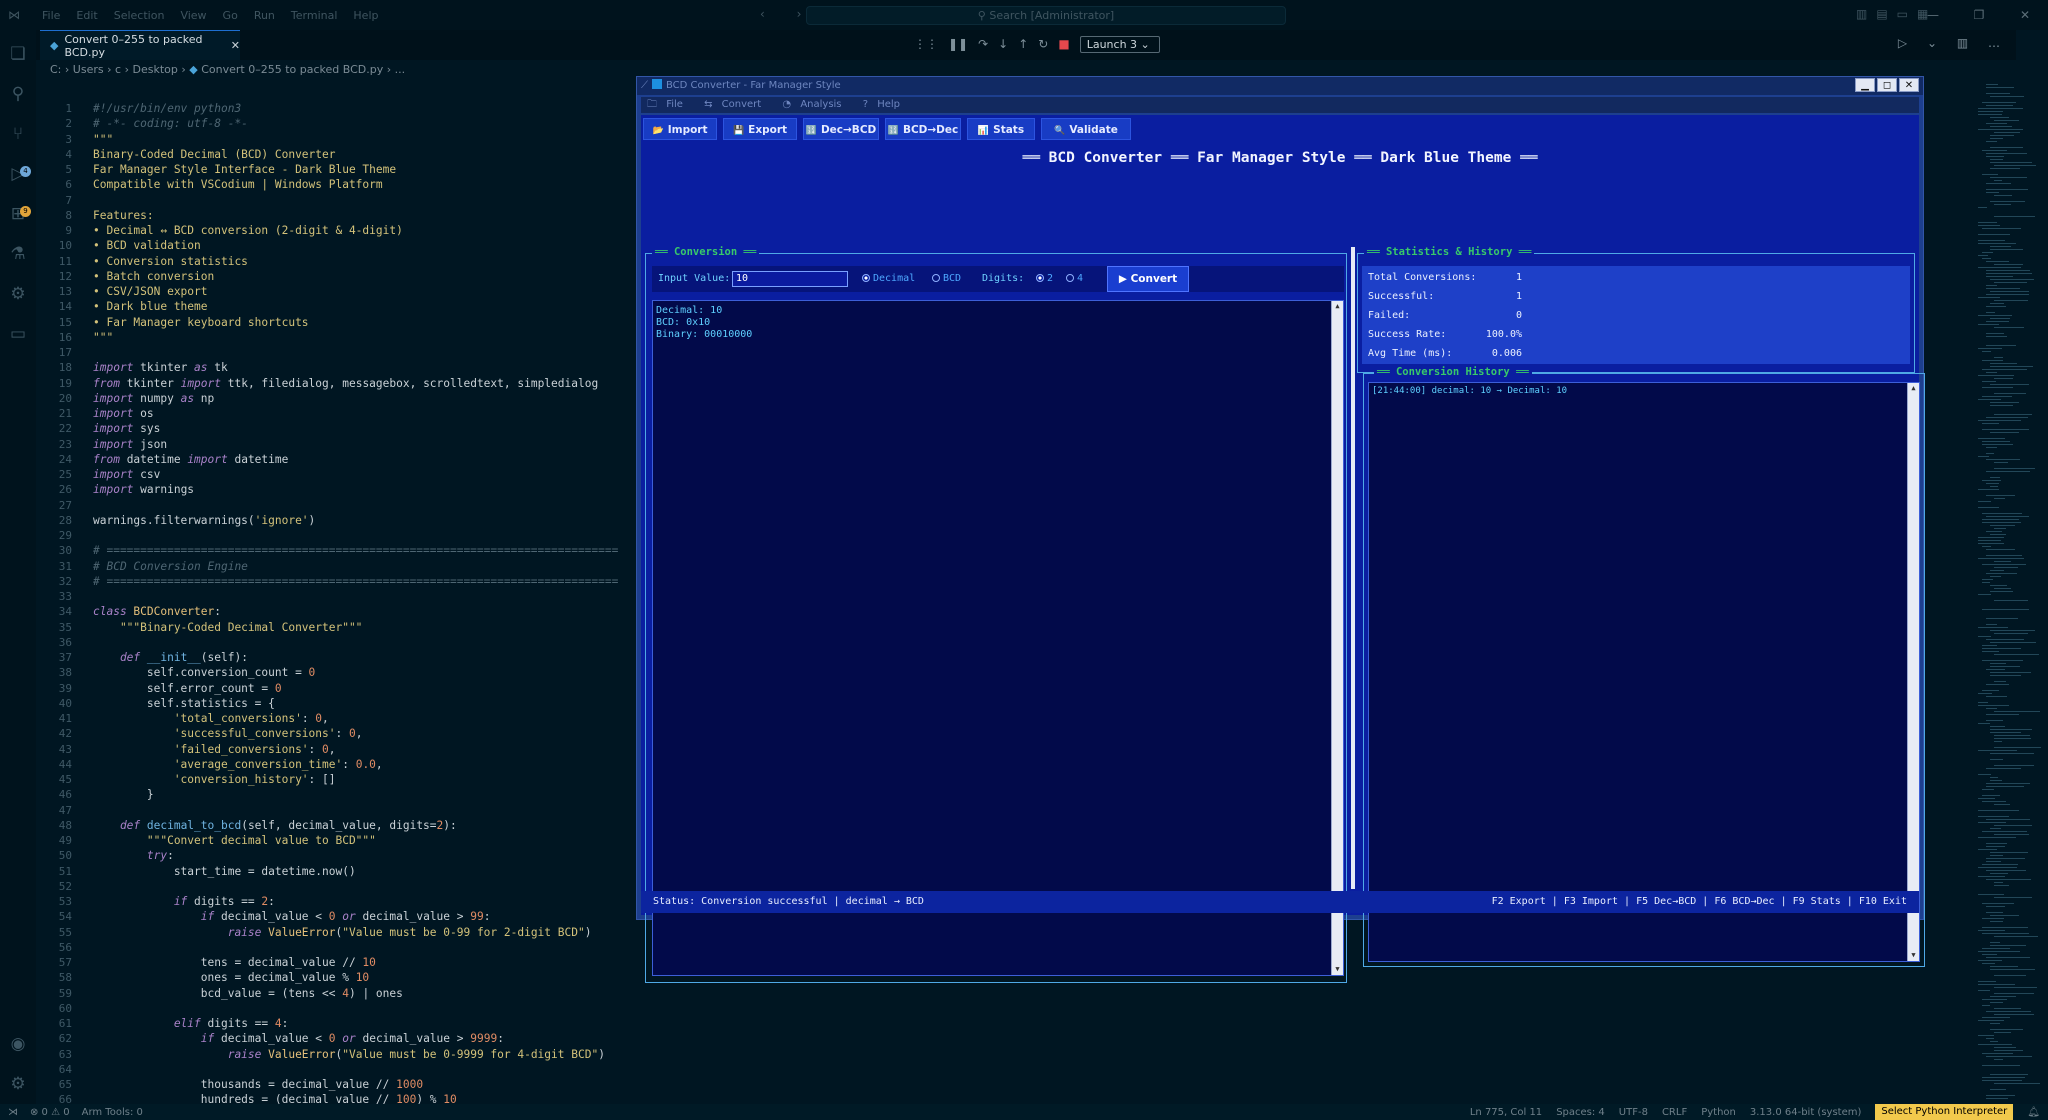  I want to click on bcd-menu-file: 🗀︎ File, so click(668, 104).